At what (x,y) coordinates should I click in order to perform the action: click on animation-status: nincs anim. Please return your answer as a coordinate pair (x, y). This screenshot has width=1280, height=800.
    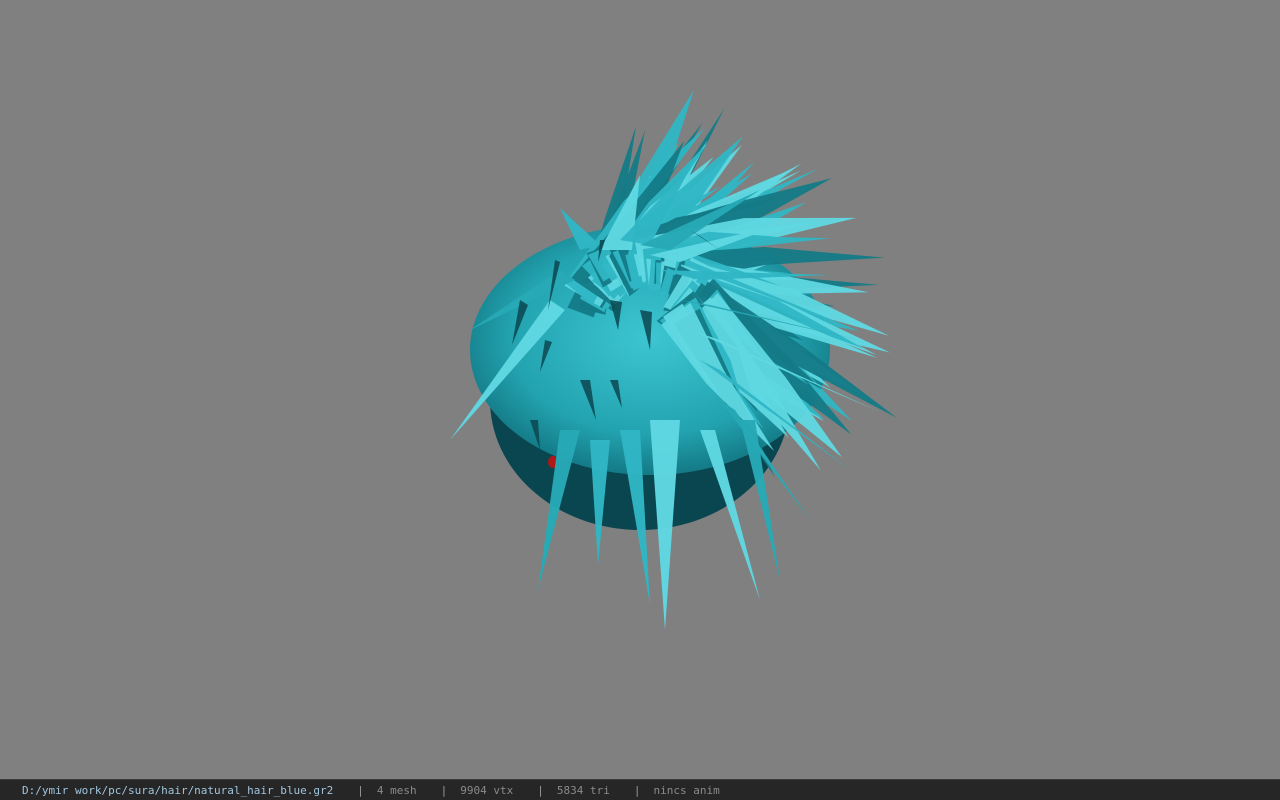
    Looking at the image, I should click on (686, 790).